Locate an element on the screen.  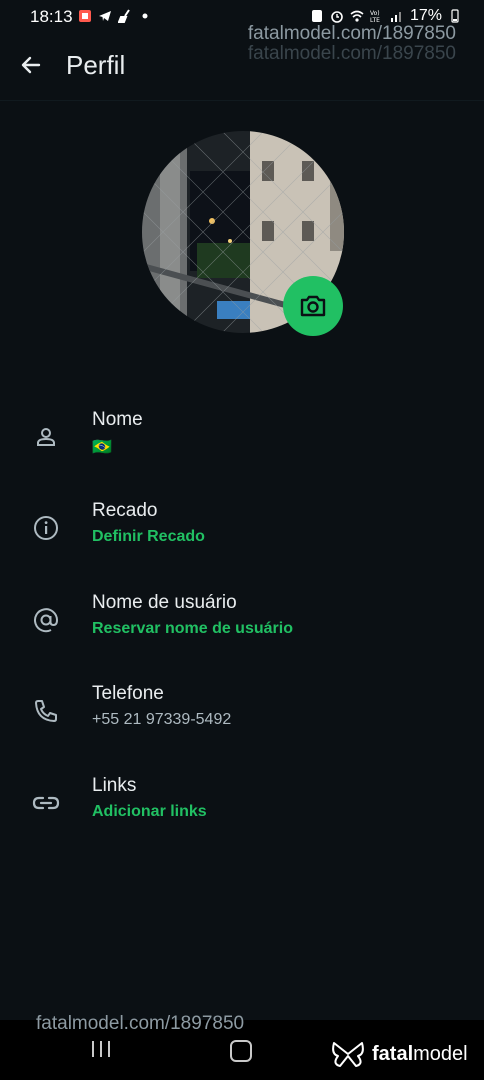
change-photo-button is located at coordinates (313, 306).